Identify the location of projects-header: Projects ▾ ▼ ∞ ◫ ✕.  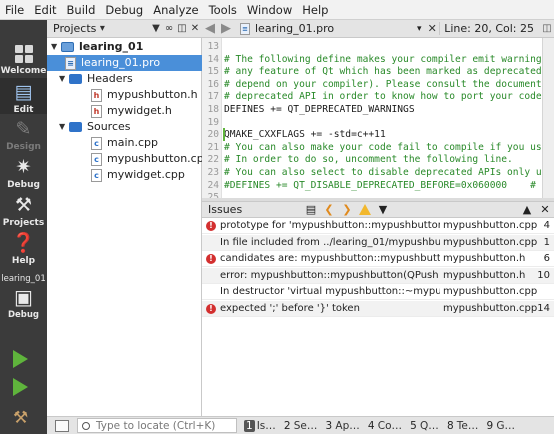
(124, 29).